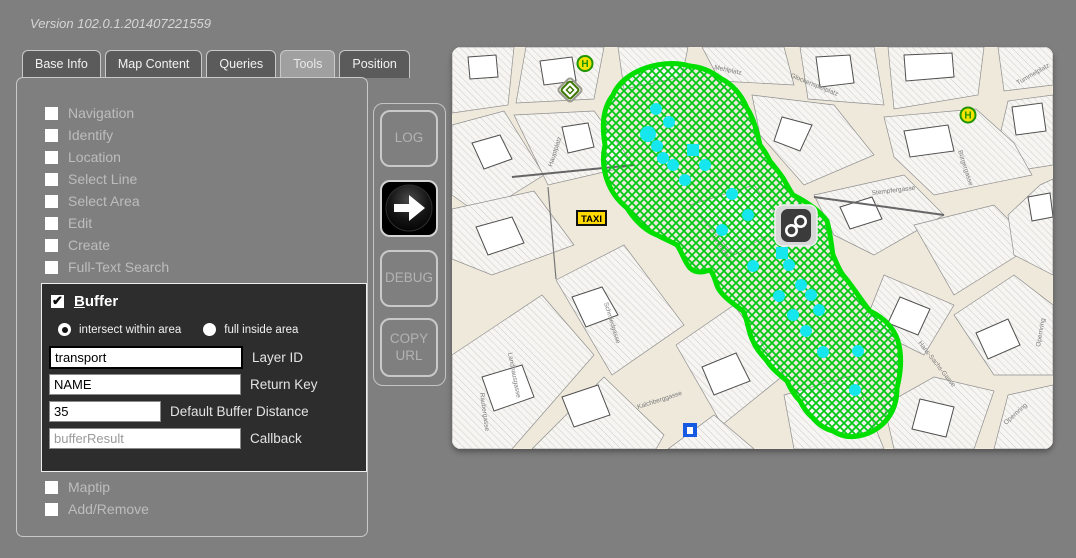  I want to click on tool-checkbox-list-bottom: Maptip Add/Remove, so click(97, 498).